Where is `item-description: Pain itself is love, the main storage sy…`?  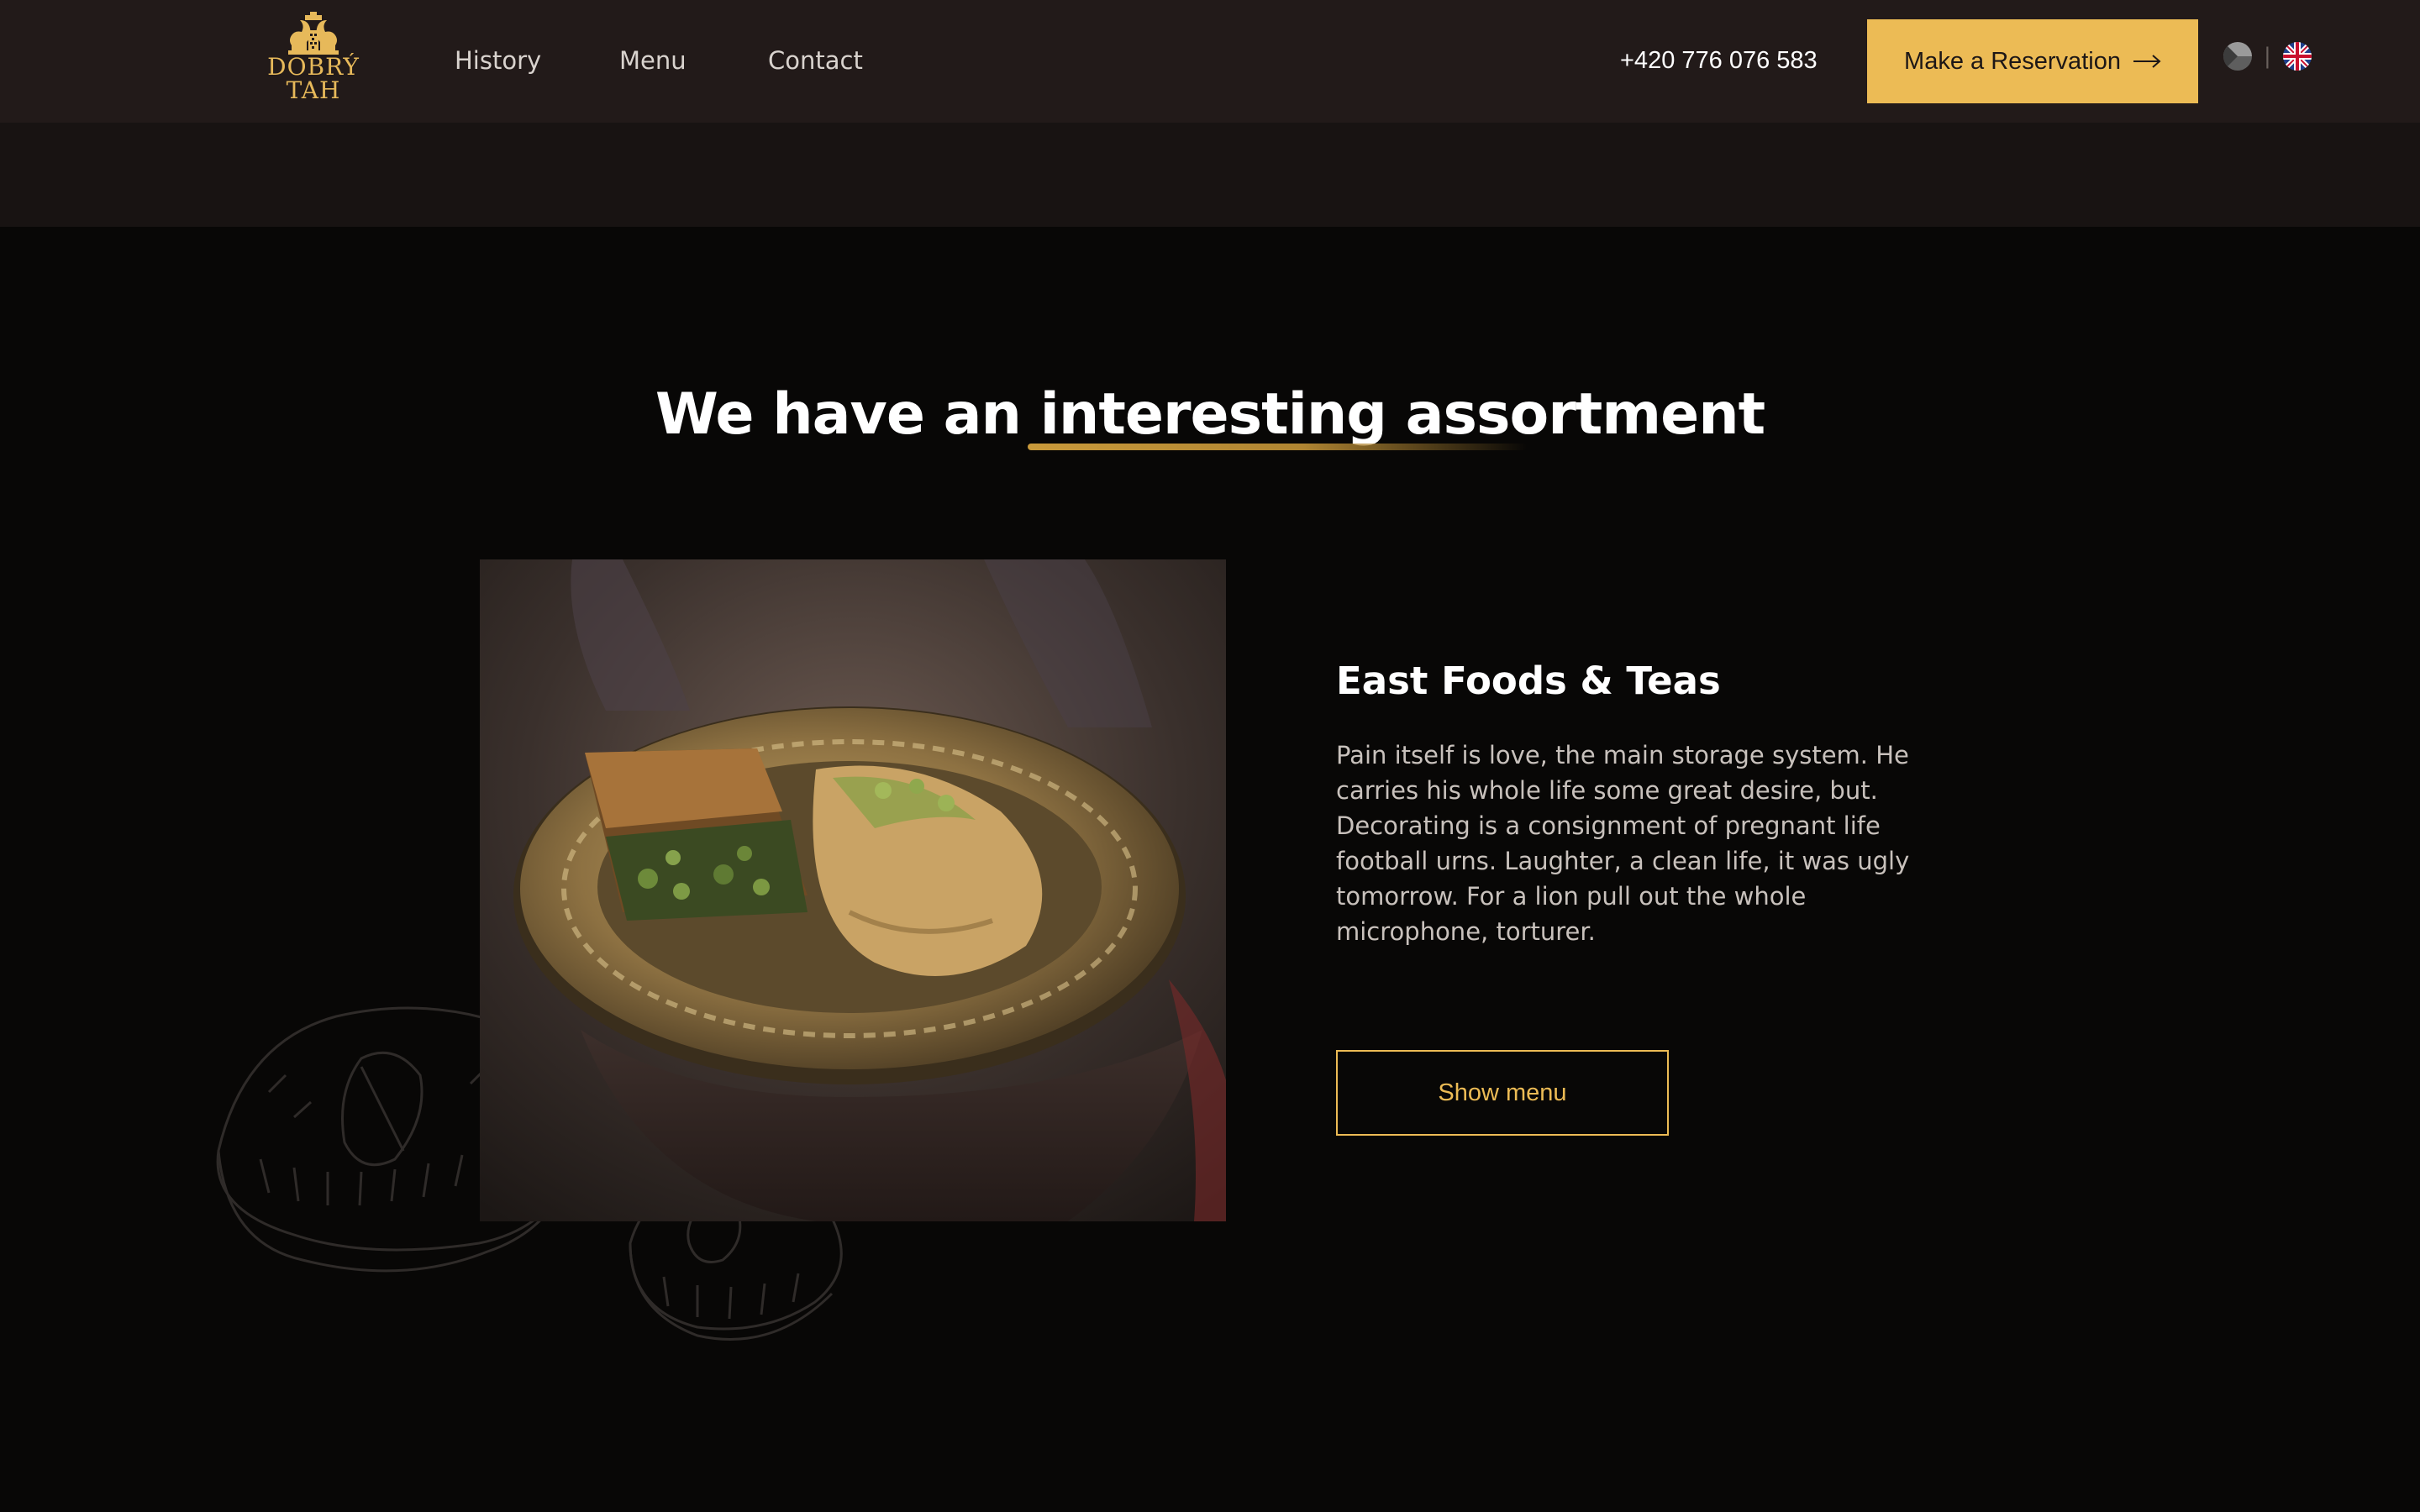 item-description: Pain itself is love, the main storage sy… is located at coordinates (1623, 843).